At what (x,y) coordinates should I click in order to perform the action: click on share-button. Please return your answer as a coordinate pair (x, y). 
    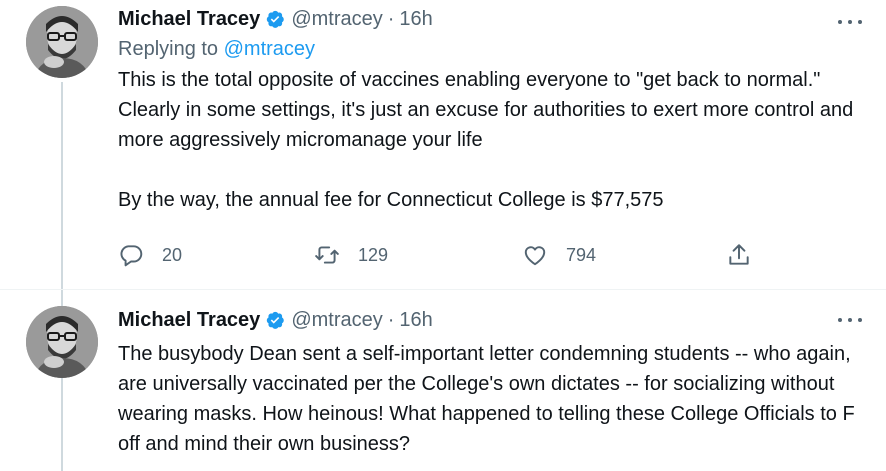
    Looking at the image, I should click on (739, 255).